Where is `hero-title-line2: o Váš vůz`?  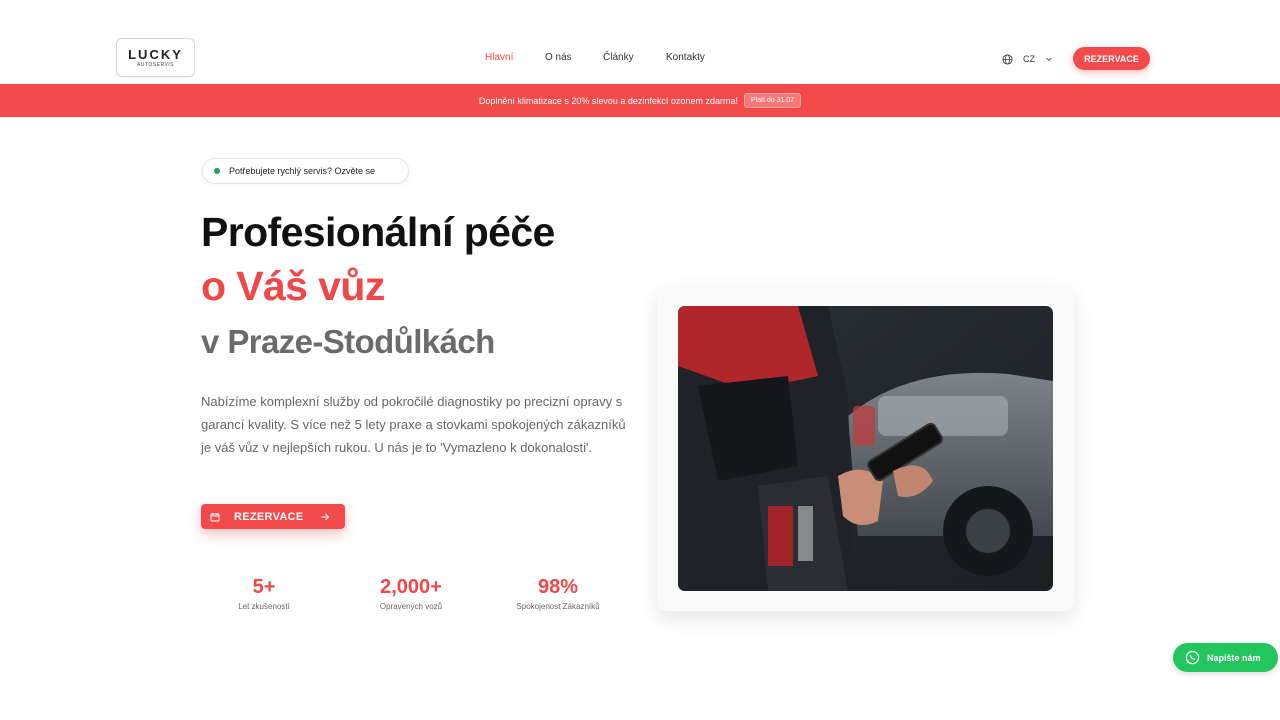 hero-title-line2: o Váš vůz is located at coordinates (293, 286).